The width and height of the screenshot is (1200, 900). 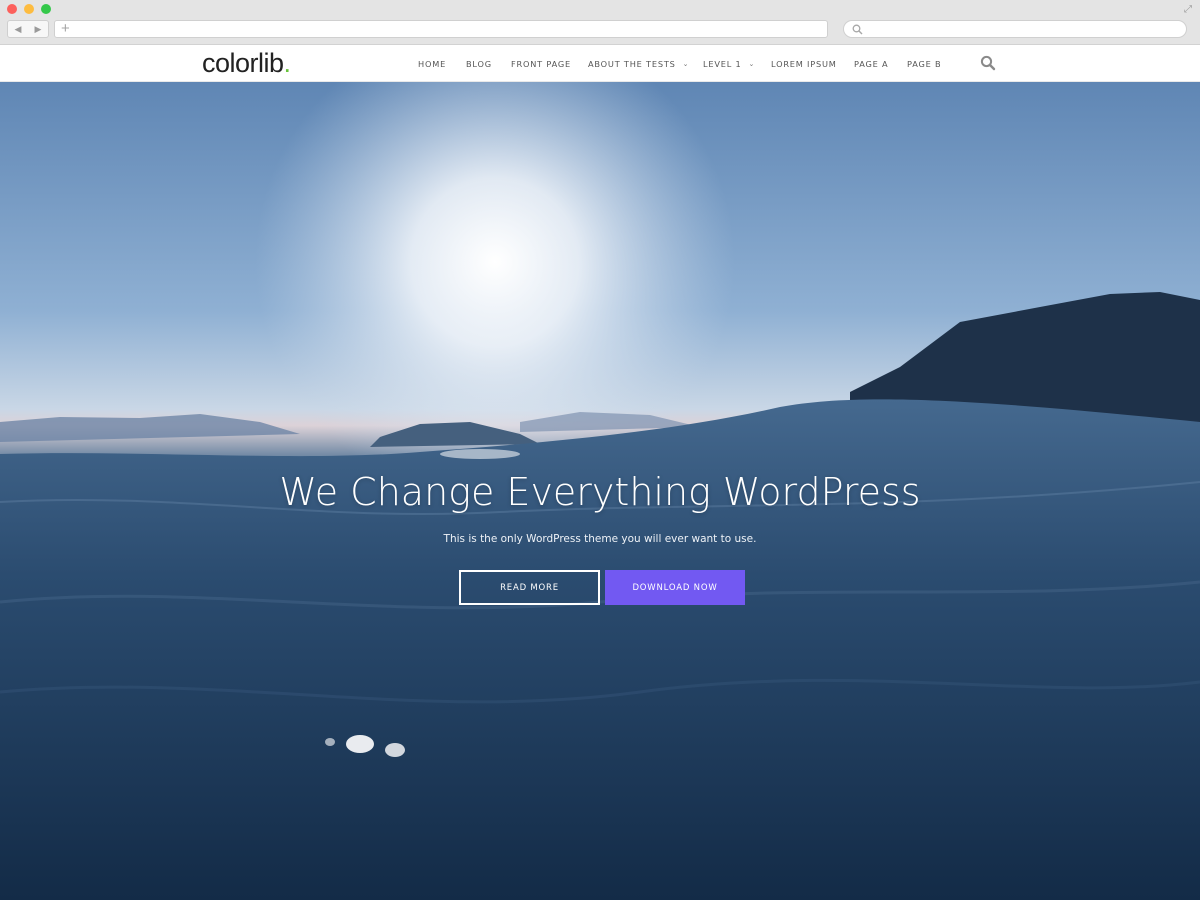 What do you see at coordinates (675, 587) in the screenshot?
I see `download-now-button: Download Now` at bounding box center [675, 587].